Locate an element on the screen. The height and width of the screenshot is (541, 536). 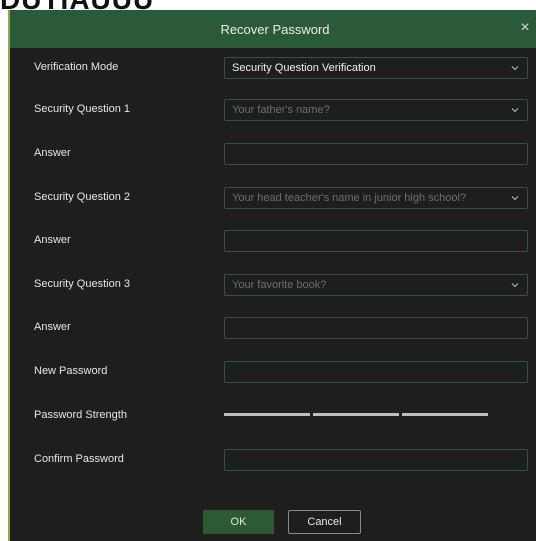
security-question-3-row: Security Question 3 Your favorite book? is located at coordinates (273, 286).